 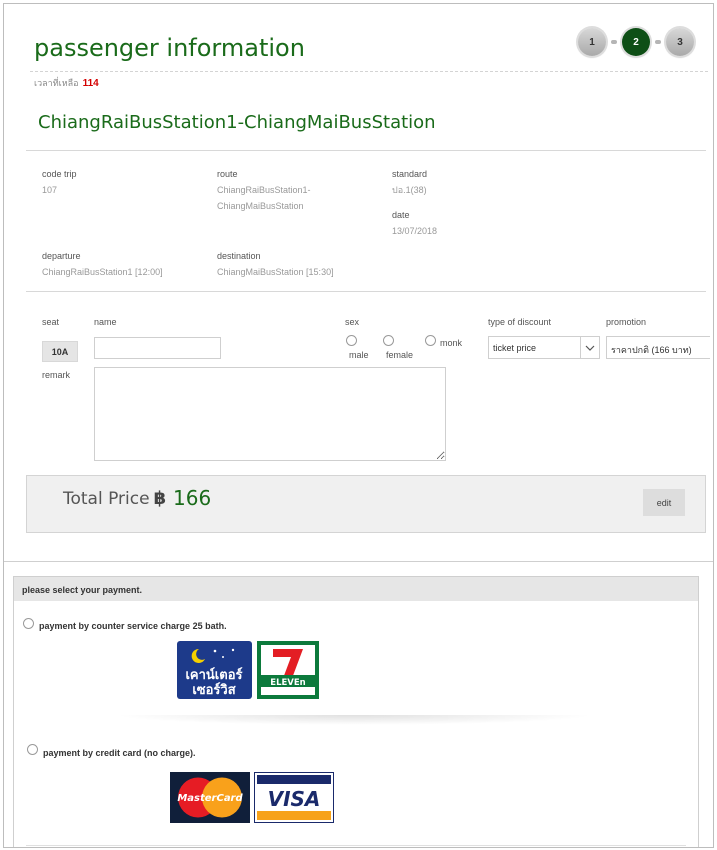 I want to click on credit-card-label: payment by credit card (no charge)., so click(x=119, y=753).